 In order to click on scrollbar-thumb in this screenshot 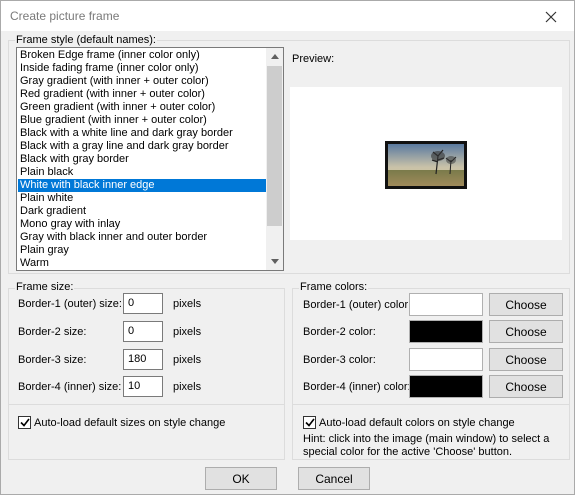, I will do `click(274, 146)`.